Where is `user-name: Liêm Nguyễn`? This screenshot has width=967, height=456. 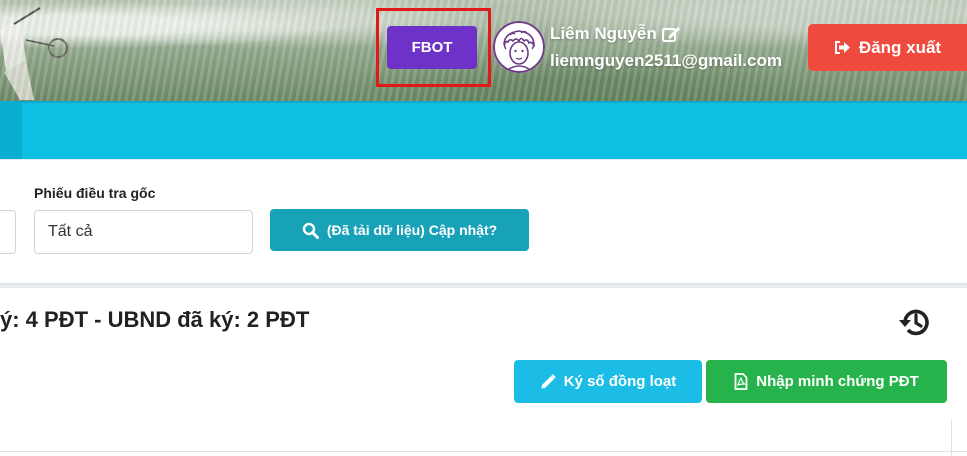
user-name: Liêm Nguyễn is located at coordinates (615, 34).